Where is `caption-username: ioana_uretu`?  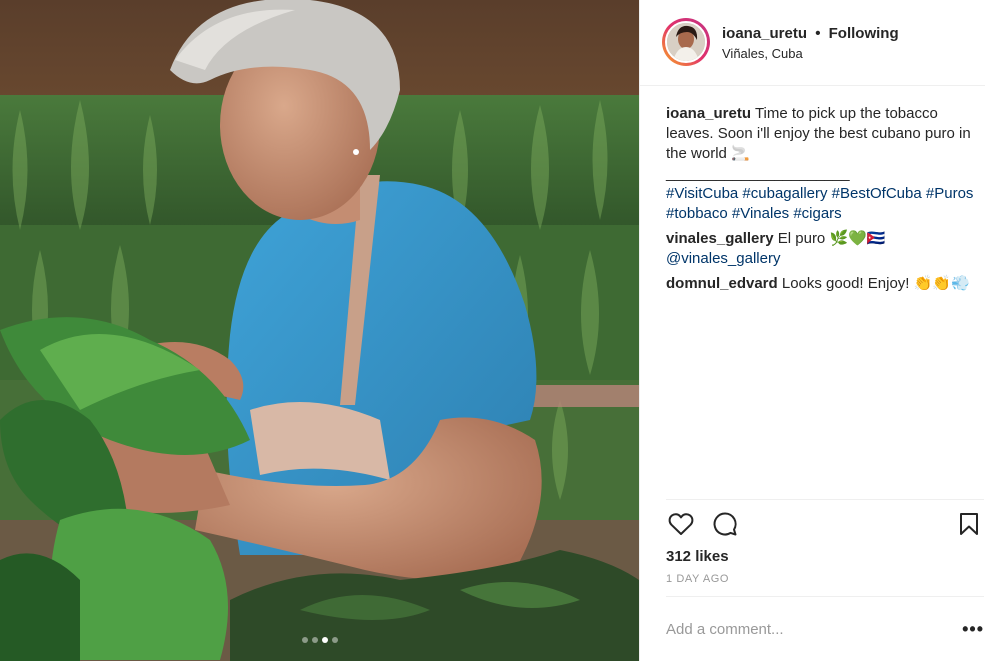 caption-username: ioana_uretu is located at coordinates (708, 113).